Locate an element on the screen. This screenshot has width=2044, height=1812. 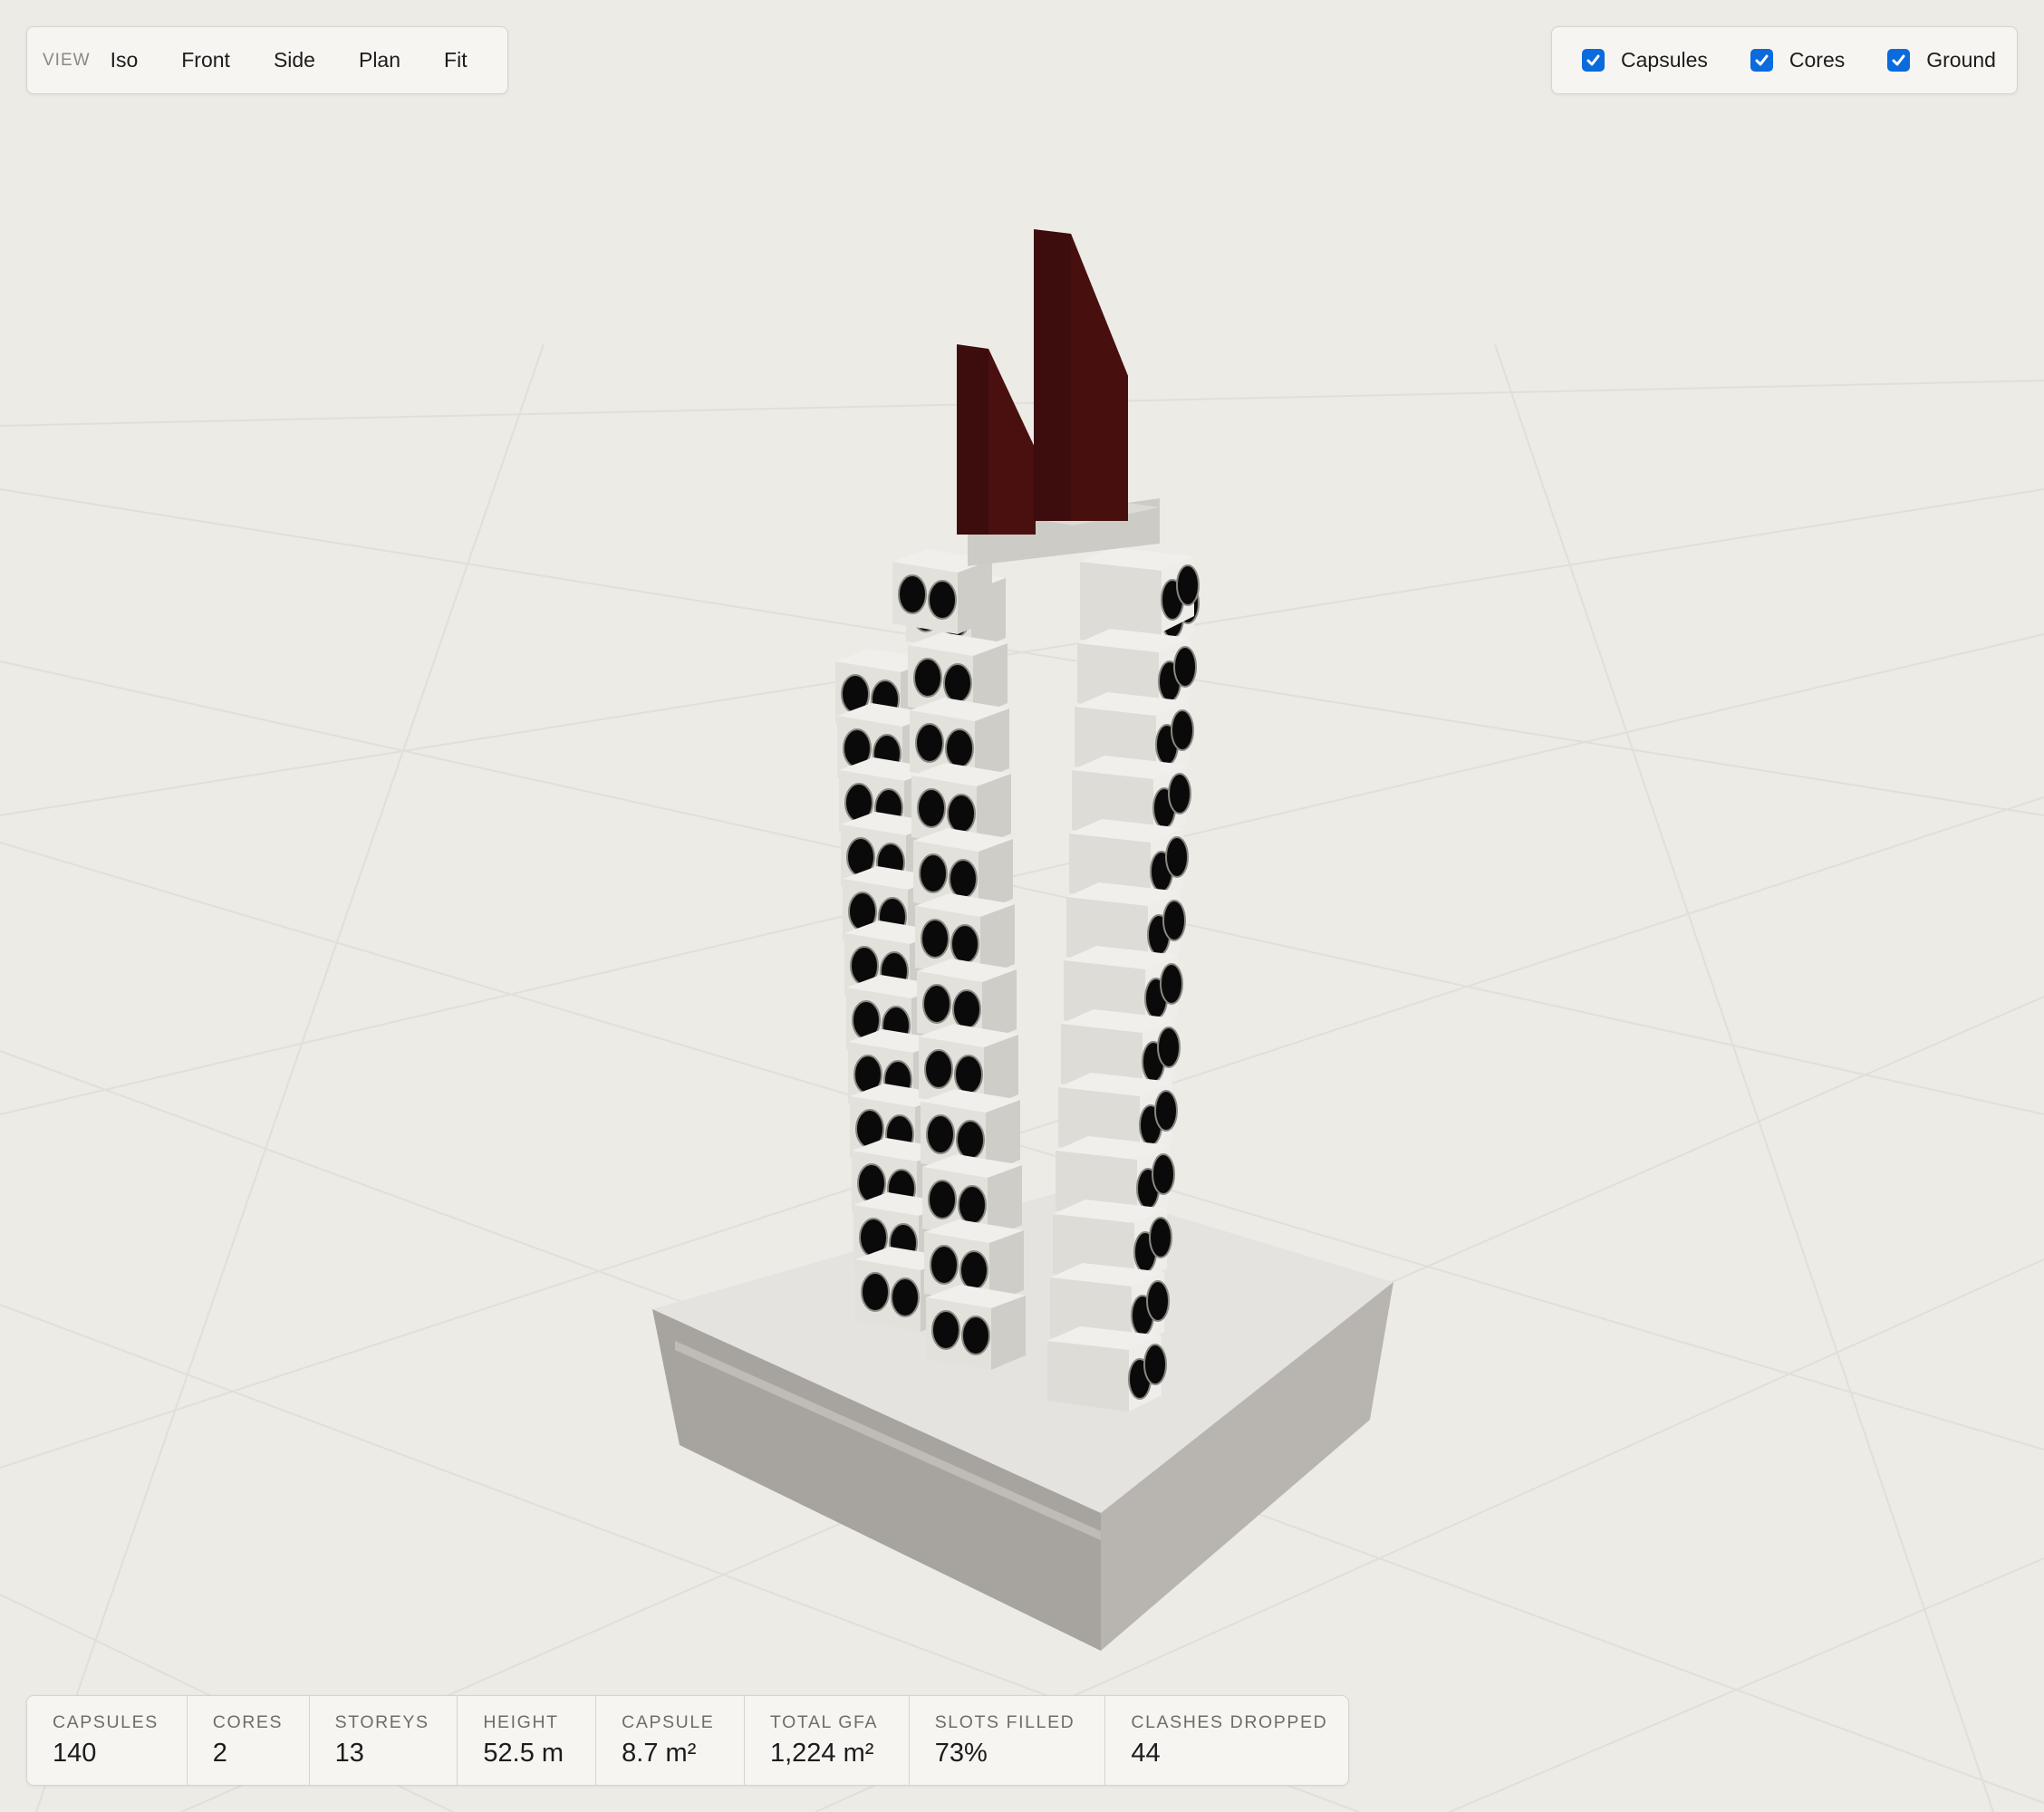
stat-label: CAPSULES is located at coordinates (106, 1722).